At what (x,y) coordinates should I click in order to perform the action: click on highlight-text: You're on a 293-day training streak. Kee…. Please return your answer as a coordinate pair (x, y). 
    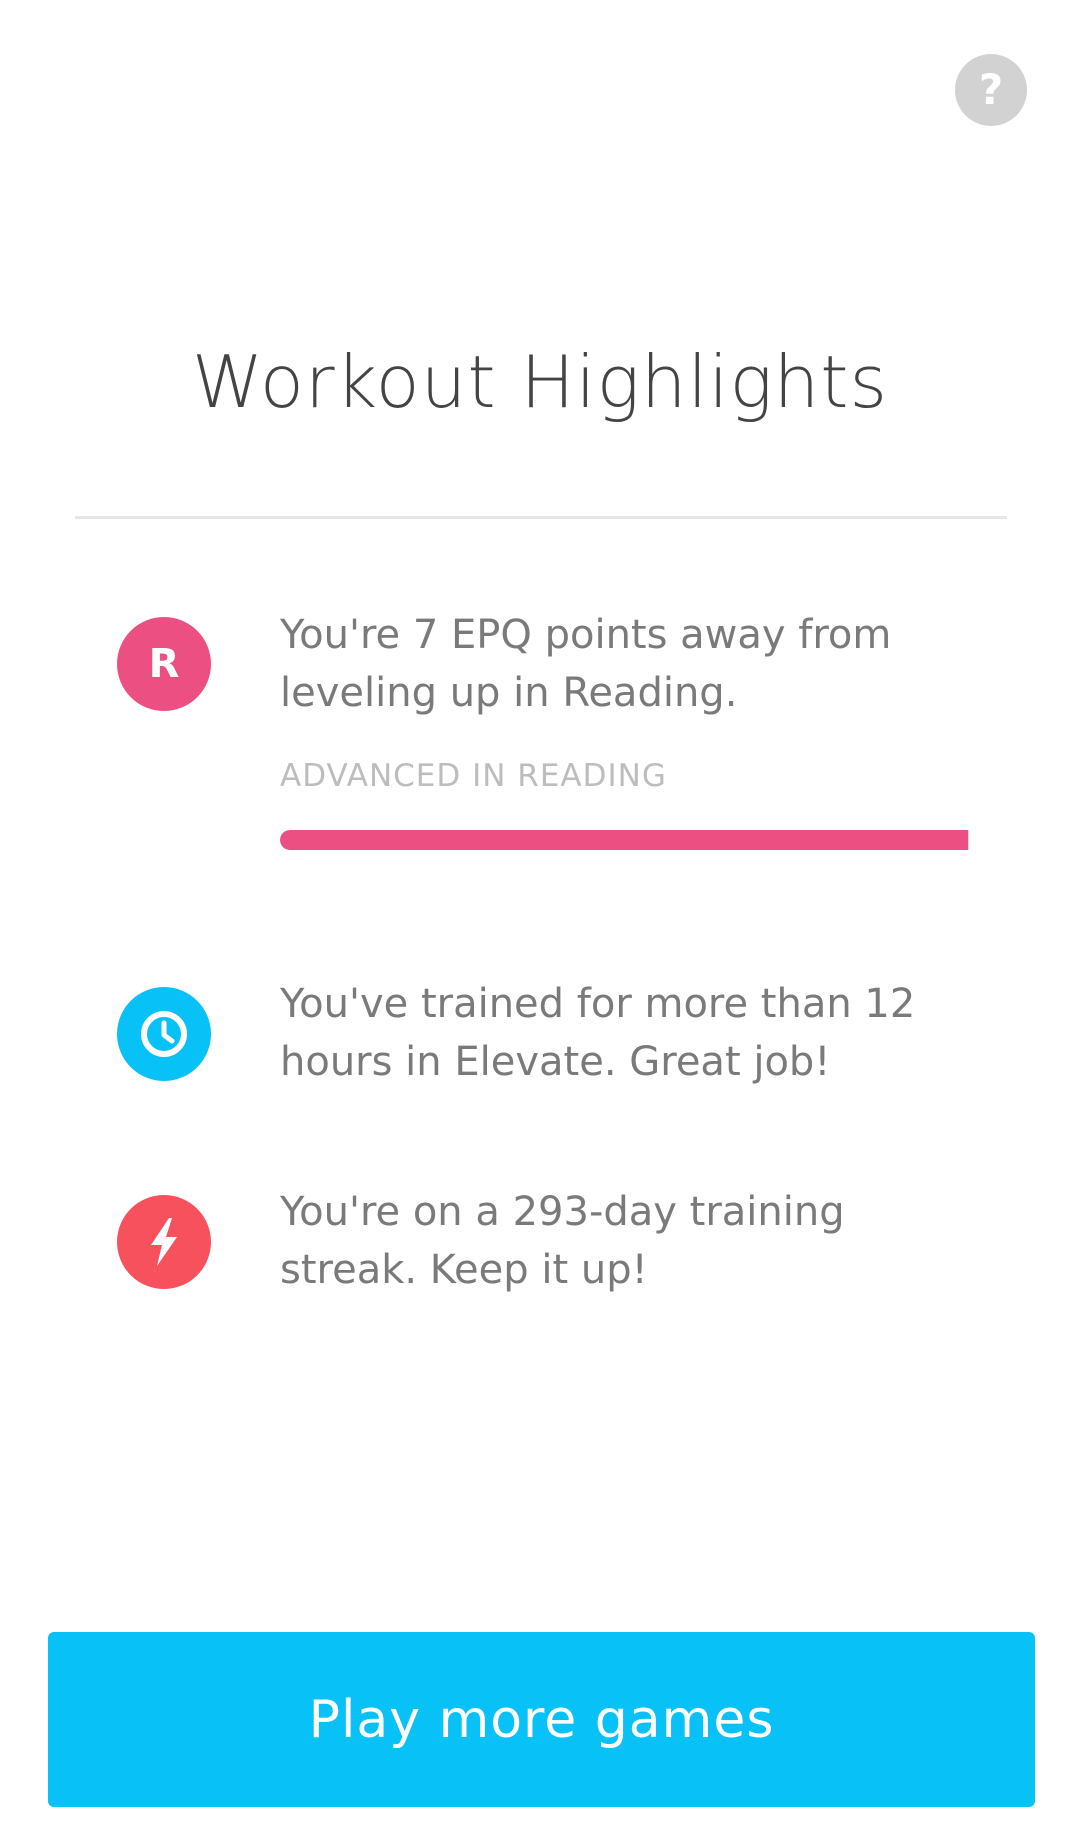
    Looking at the image, I should click on (562, 1241).